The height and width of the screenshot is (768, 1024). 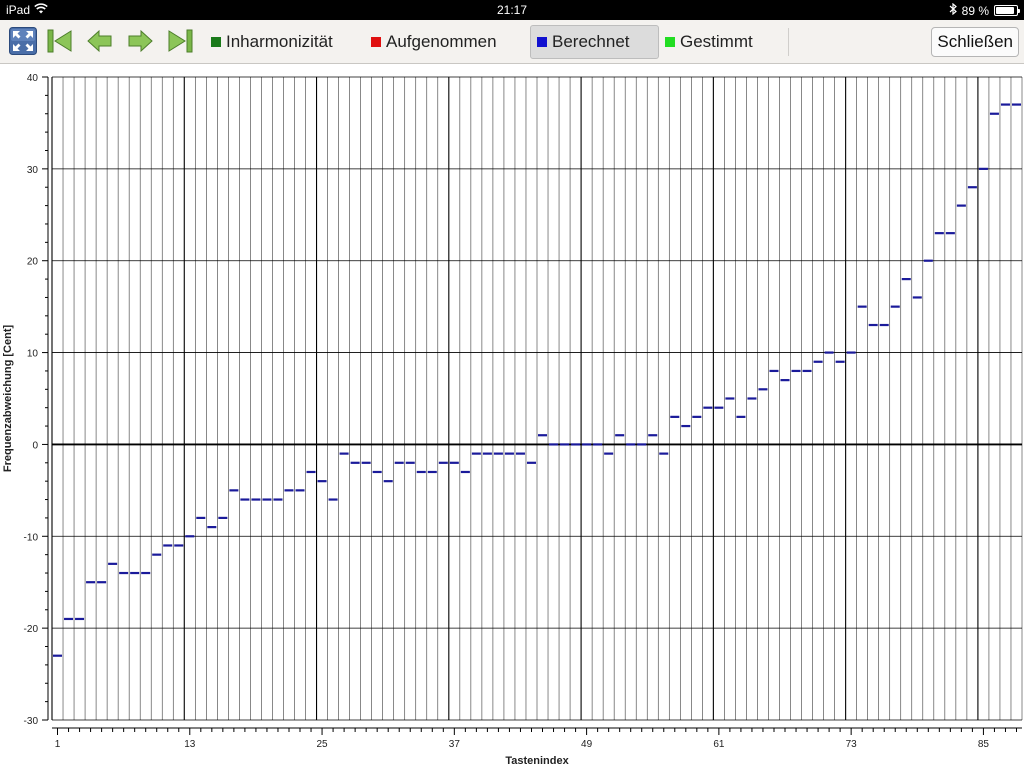 I want to click on fullscreen-icon, so click(x=23, y=41).